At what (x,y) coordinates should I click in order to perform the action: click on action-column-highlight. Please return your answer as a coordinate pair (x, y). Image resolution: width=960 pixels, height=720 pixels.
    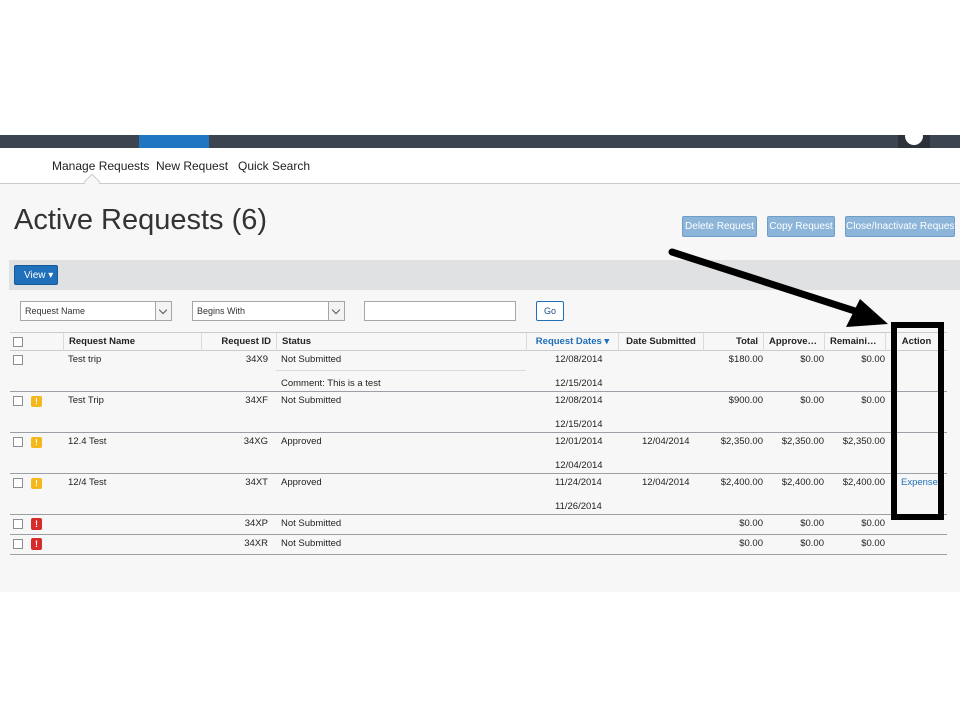
    Looking at the image, I should click on (917, 421).